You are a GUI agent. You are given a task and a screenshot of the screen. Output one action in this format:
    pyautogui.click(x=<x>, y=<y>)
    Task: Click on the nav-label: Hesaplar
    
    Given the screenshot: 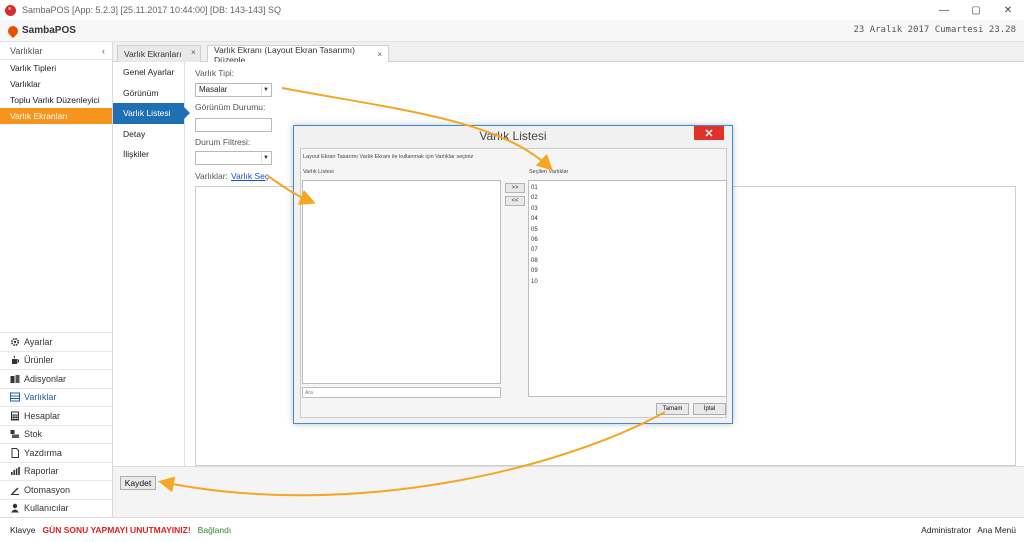 What is the action you would take?
    pyautogui.click(x=42, y=415)
    